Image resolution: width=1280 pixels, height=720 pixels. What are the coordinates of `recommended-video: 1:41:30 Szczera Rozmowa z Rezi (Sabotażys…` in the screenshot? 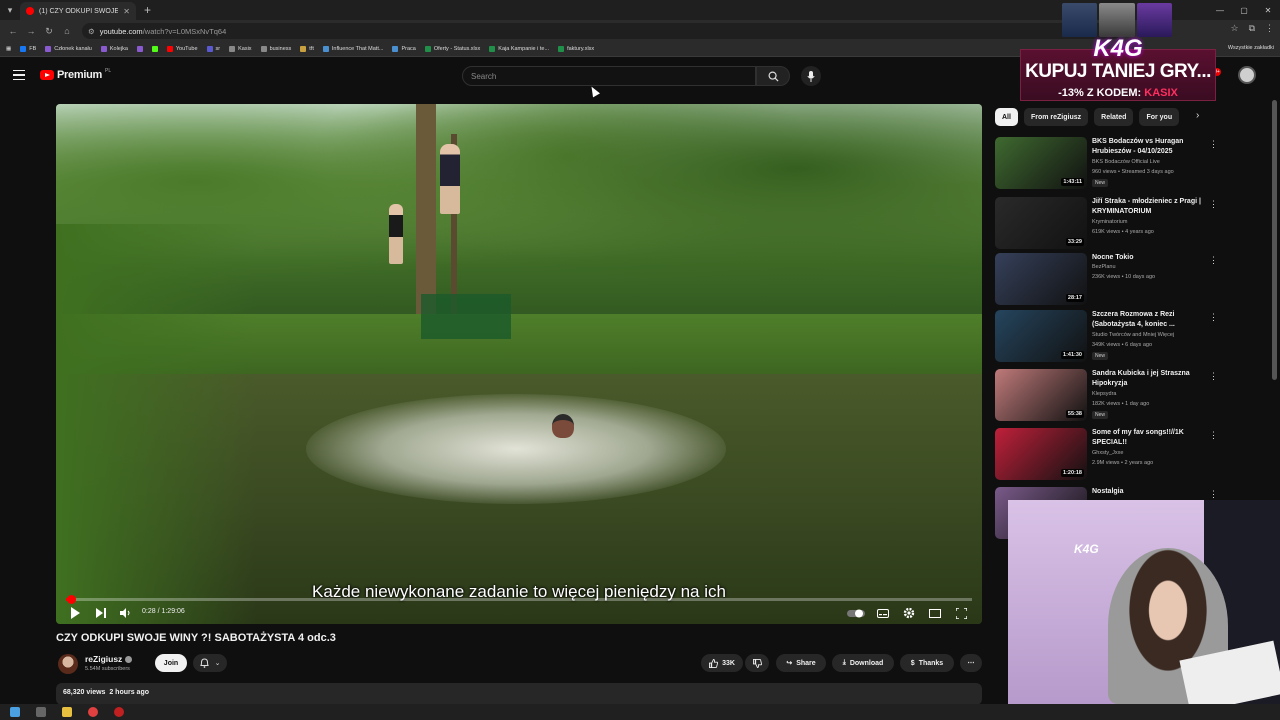 It's located at (1107, 337).